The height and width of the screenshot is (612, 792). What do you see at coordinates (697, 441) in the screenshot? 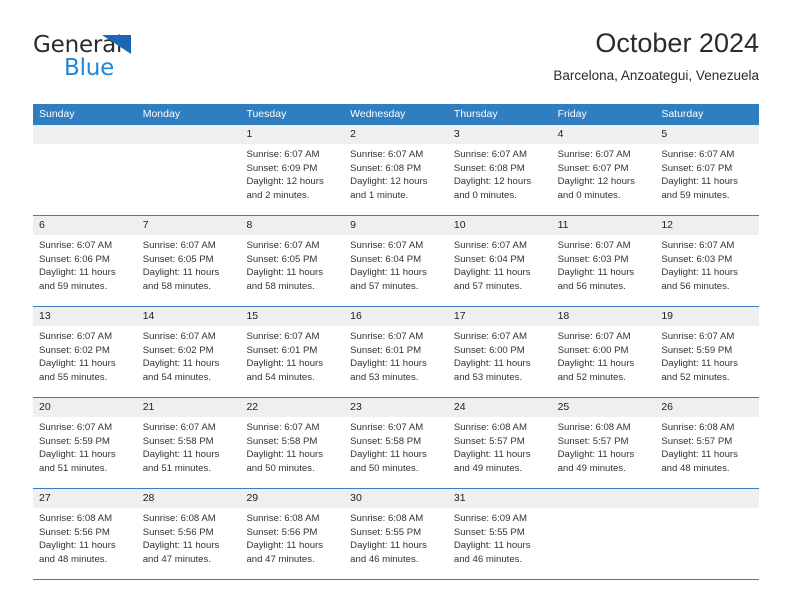
I see `day-info-line: Sunset: 5:57 PM` at bounding box center [697, 441].